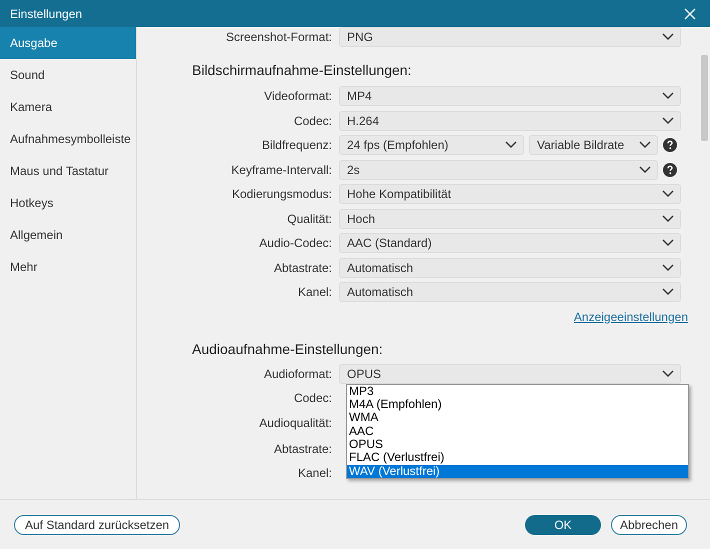  What do you see at coordinates (309, 219) in the screenshot?
I see `field-label: Qualität:` at bounding box center [309, 219].